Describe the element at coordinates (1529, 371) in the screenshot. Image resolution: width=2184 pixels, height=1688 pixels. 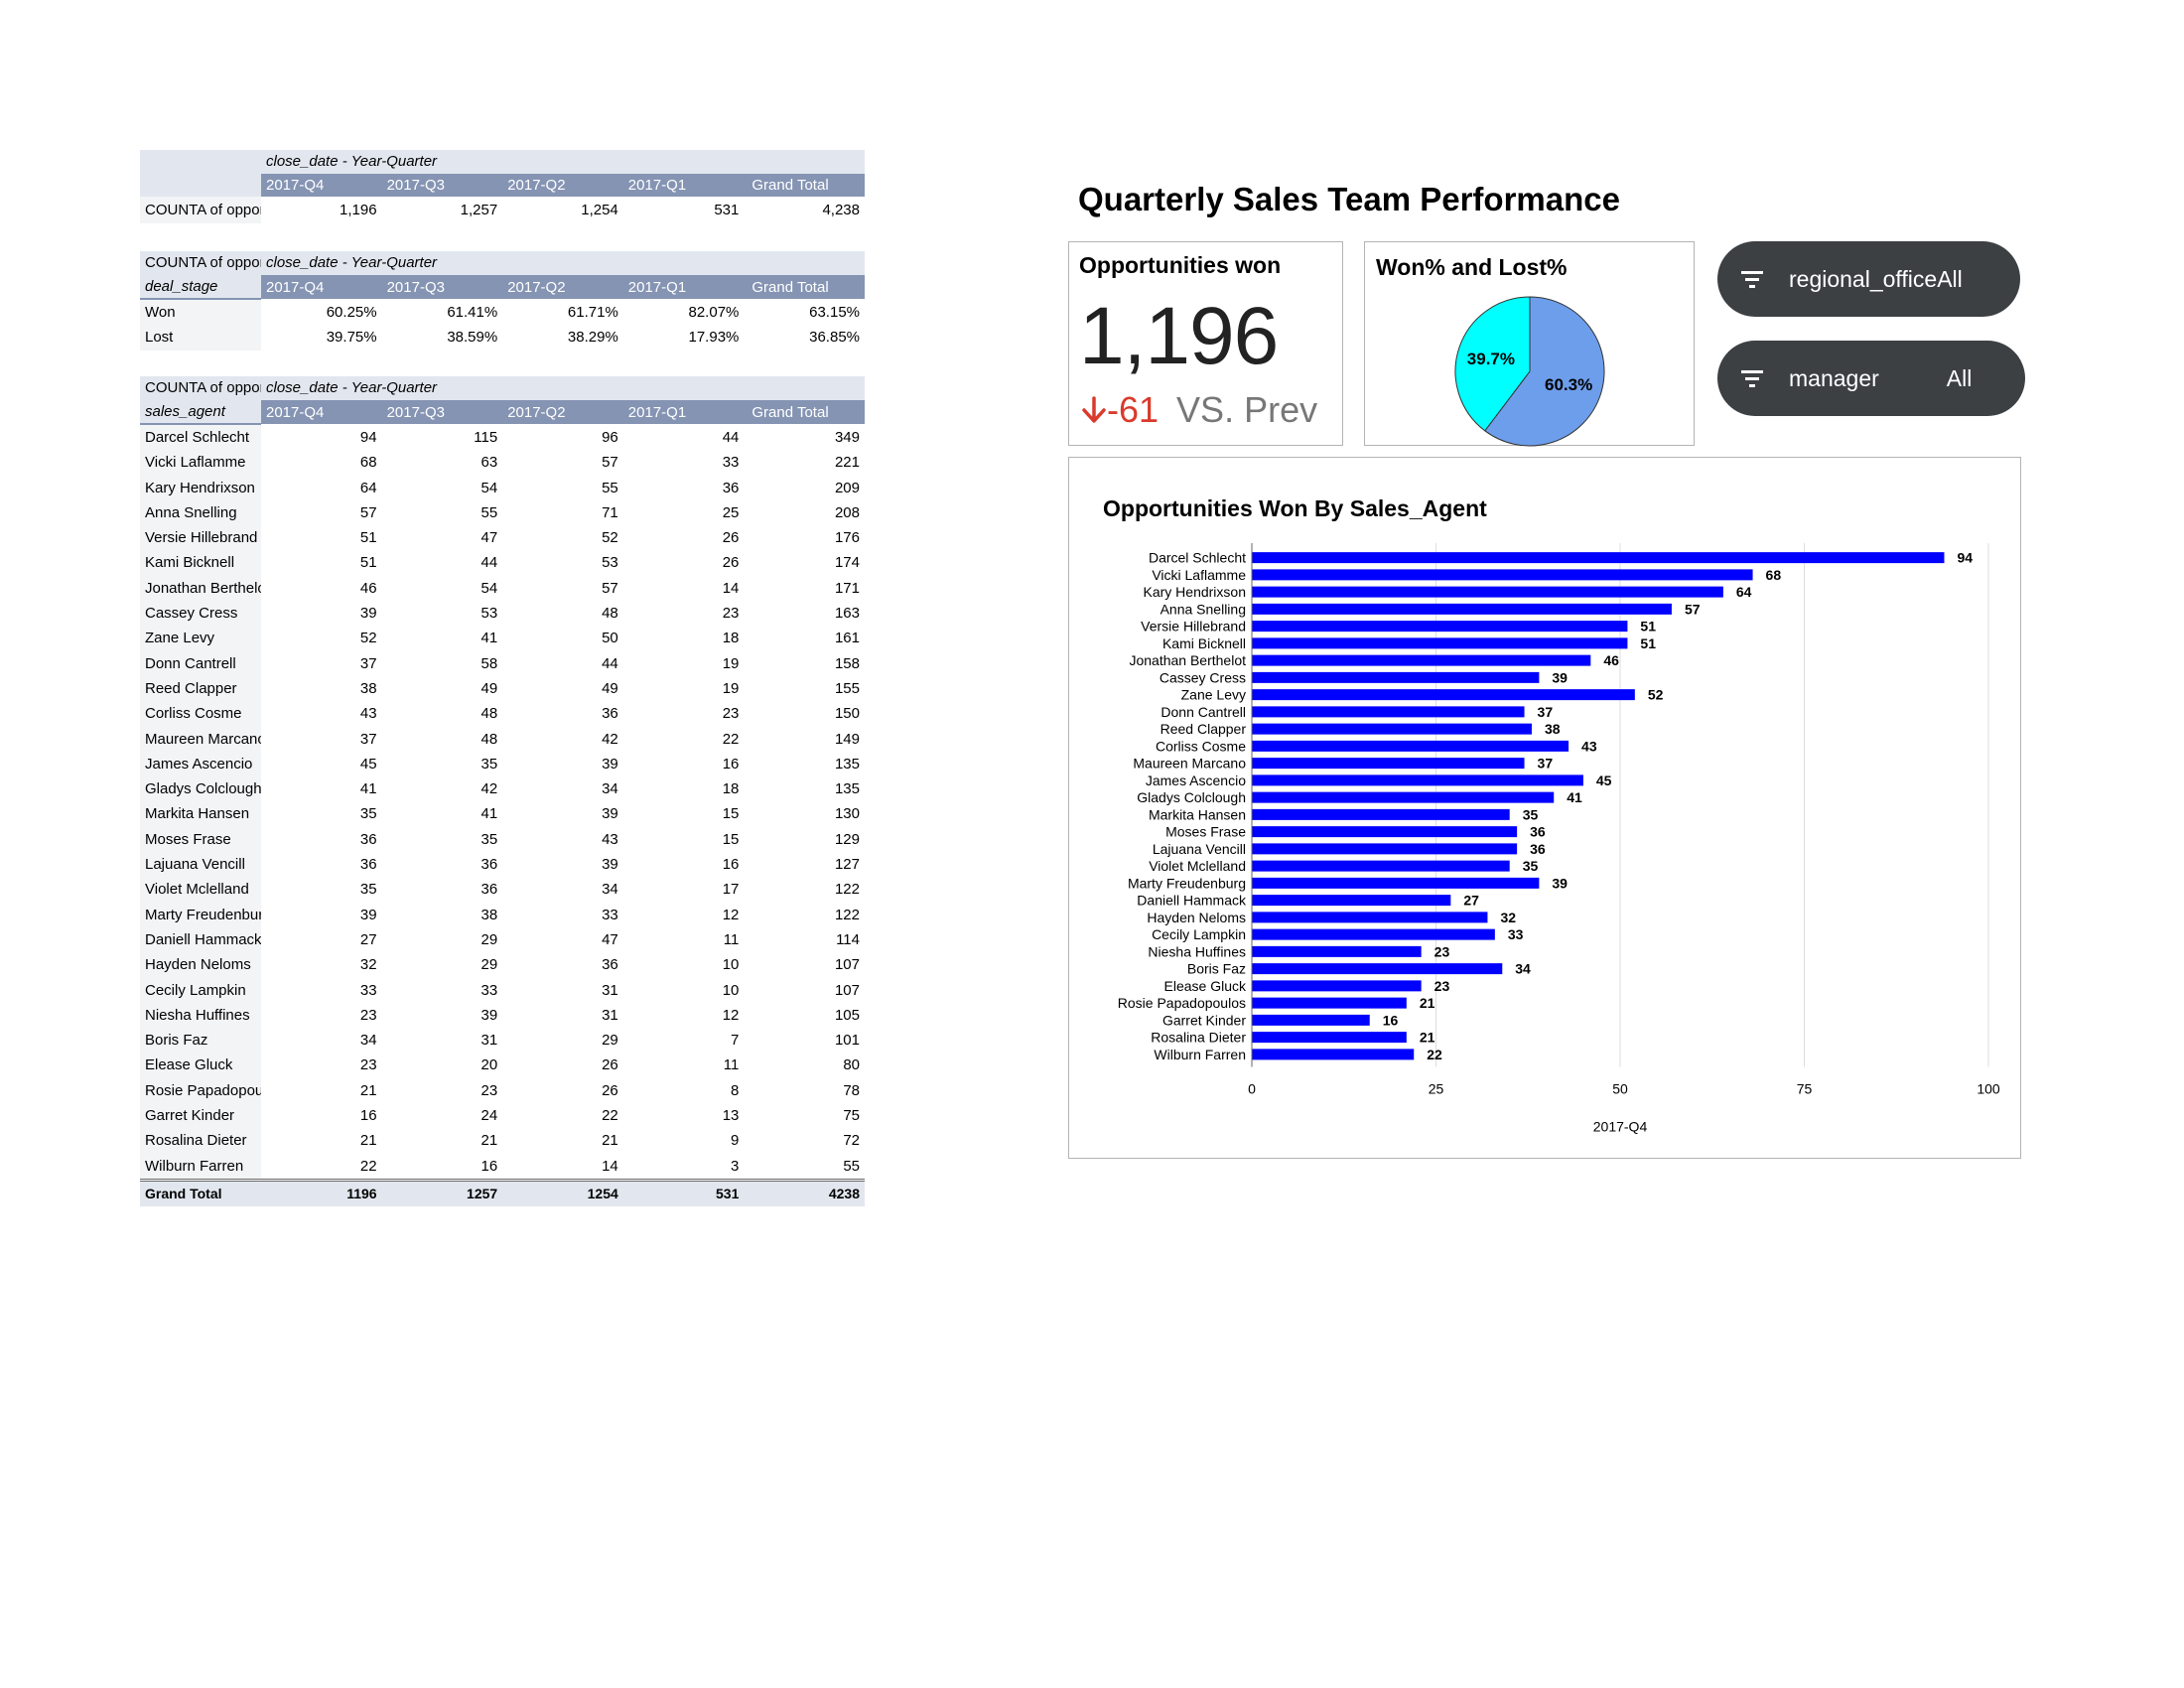
I see `won-lost-pie-chart: 60.3% 39.7%` at that location.